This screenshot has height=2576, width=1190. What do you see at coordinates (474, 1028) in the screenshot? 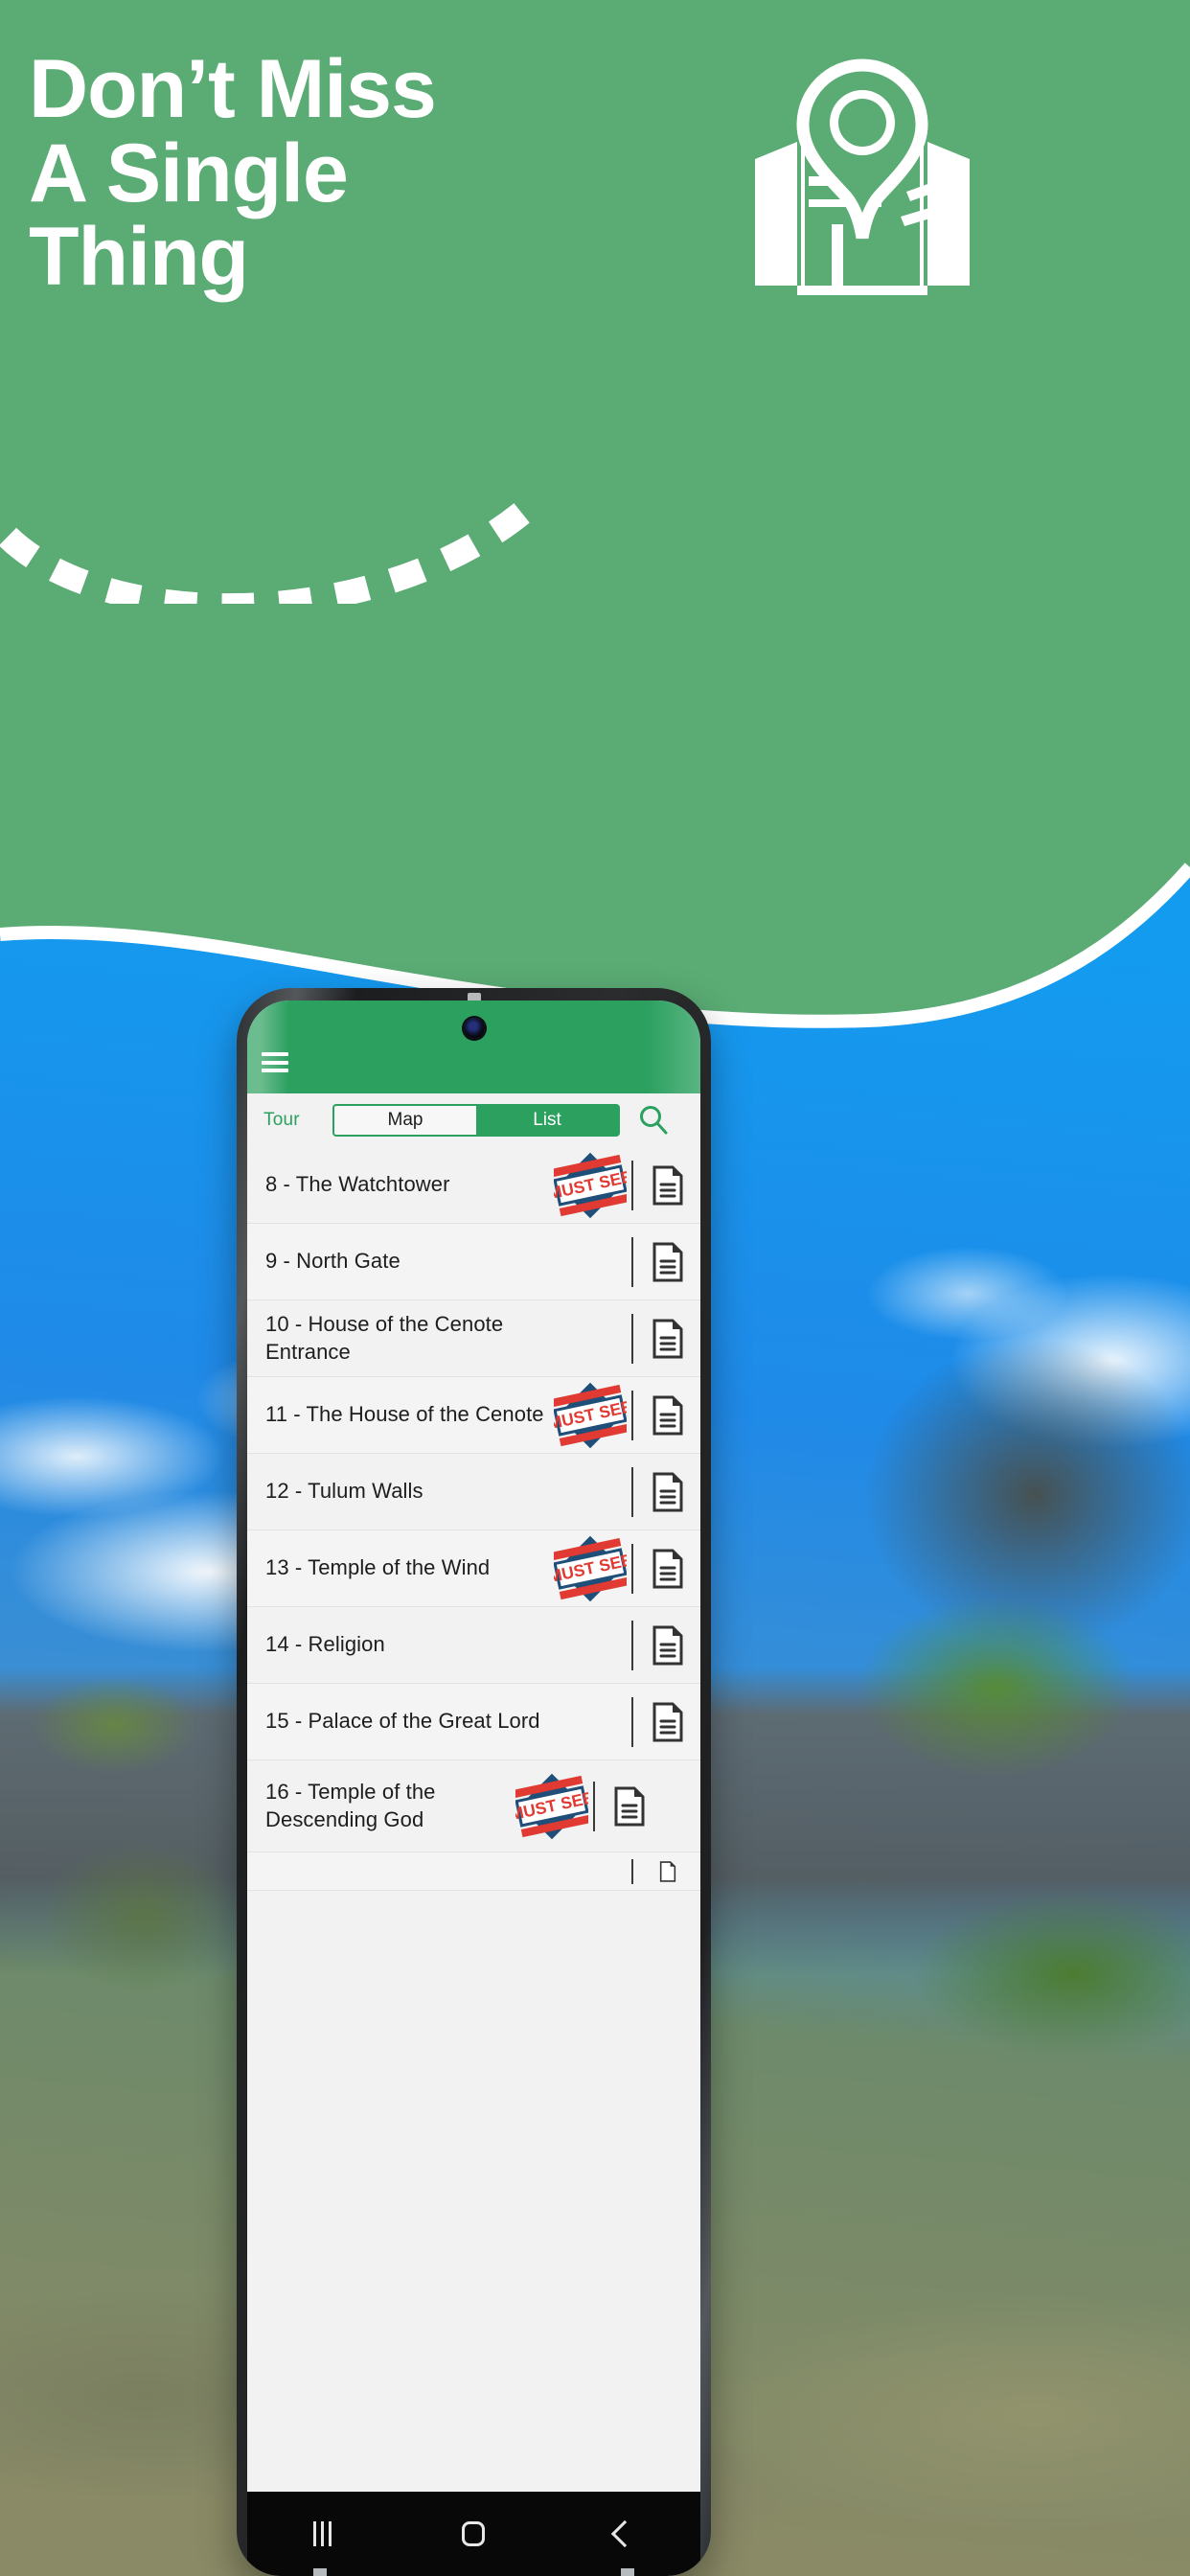
I see `front-camera-icon` at bounding box center [474, 1028].